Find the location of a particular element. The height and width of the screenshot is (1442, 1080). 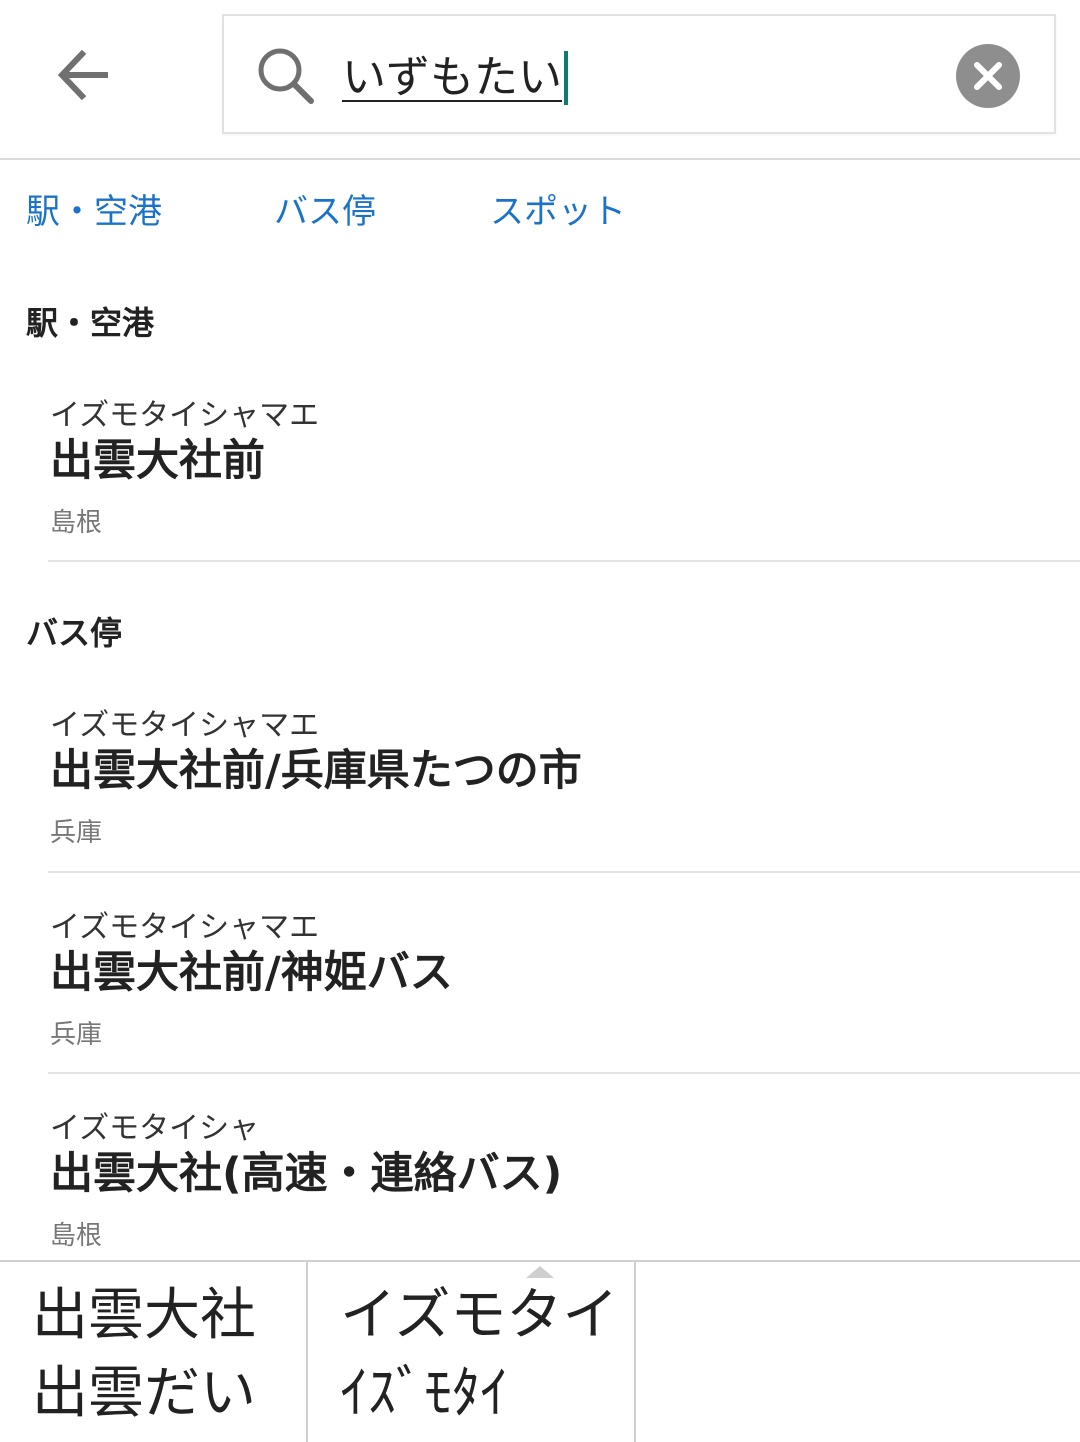

back-button is located at coordinates (84, 75).